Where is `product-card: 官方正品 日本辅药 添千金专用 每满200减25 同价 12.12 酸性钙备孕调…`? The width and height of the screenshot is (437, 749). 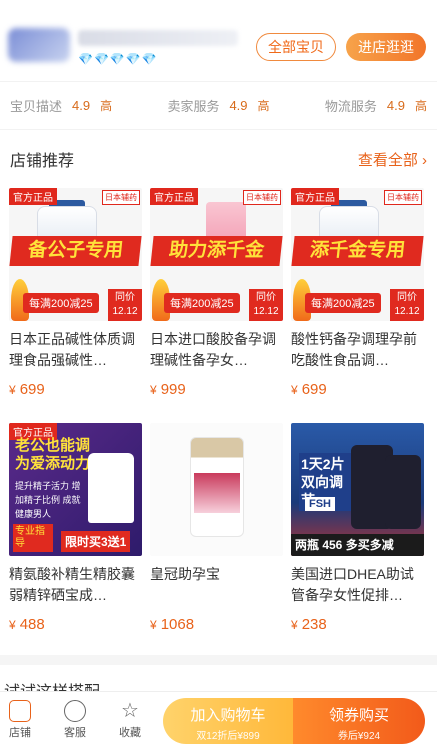 product-card: 官方正品 日本辅药 添千金专用 每满200减25 同价 12.12 酸性钙备孕调… is located at coordinates (357, 305).